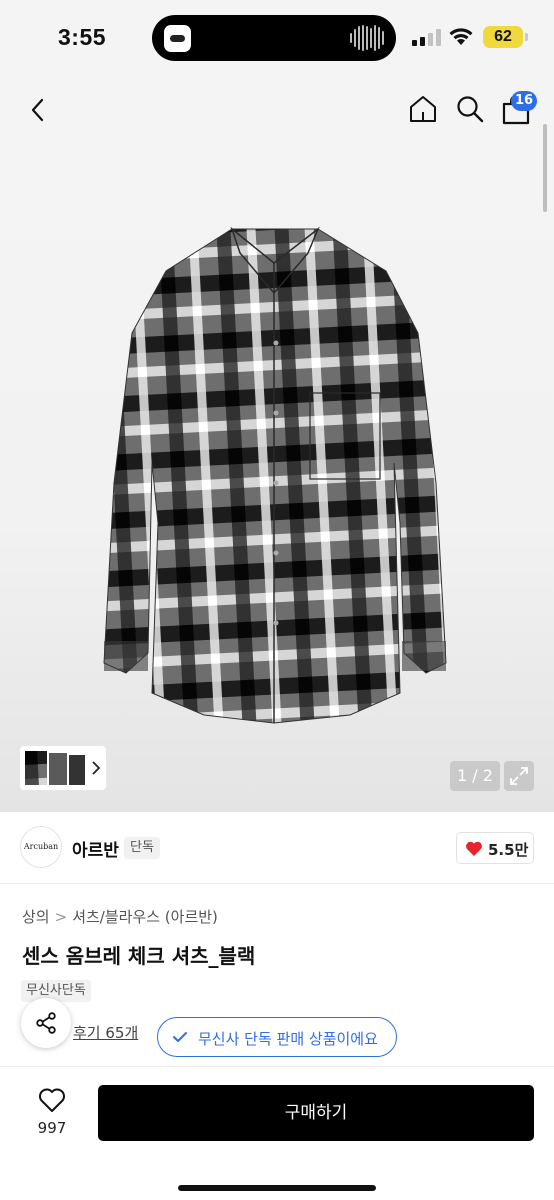  I want to click on wishlist-count: 997, so click(52, 1128).